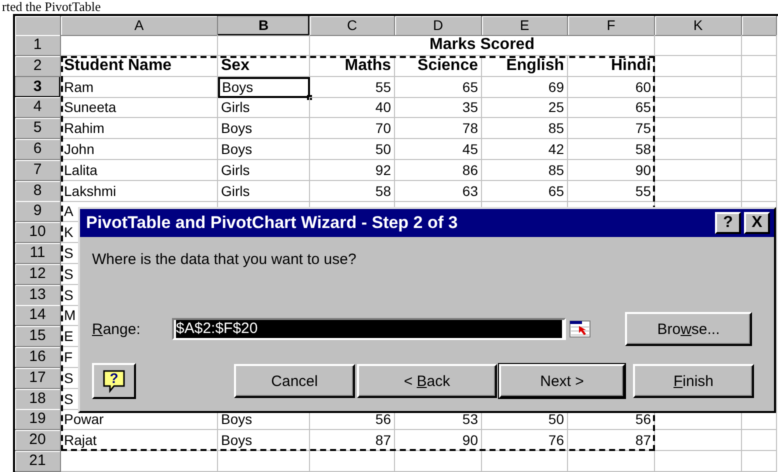  What do you see at coordinates (139, 170) in the screenshot?
I see `table-cell: Lalita` at bounding box center [139, 170].